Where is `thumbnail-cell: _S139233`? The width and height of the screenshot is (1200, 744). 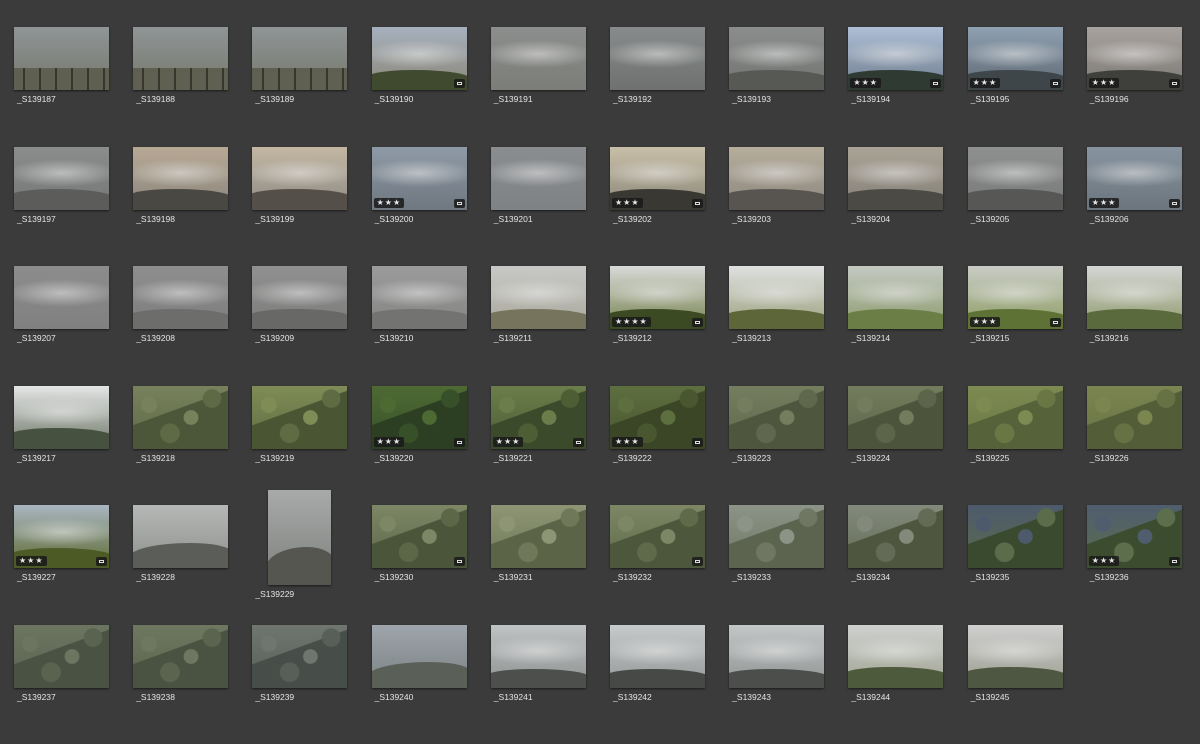 thumbnail-cell: _S139233 is located at coordinates (788, 564).